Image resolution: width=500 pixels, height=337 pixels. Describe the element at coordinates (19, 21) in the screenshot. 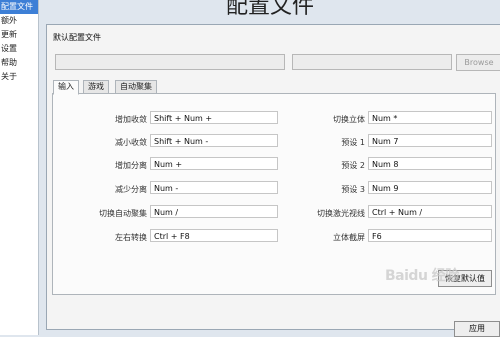

I see `sidebar-item-extra: 额外` at that location.